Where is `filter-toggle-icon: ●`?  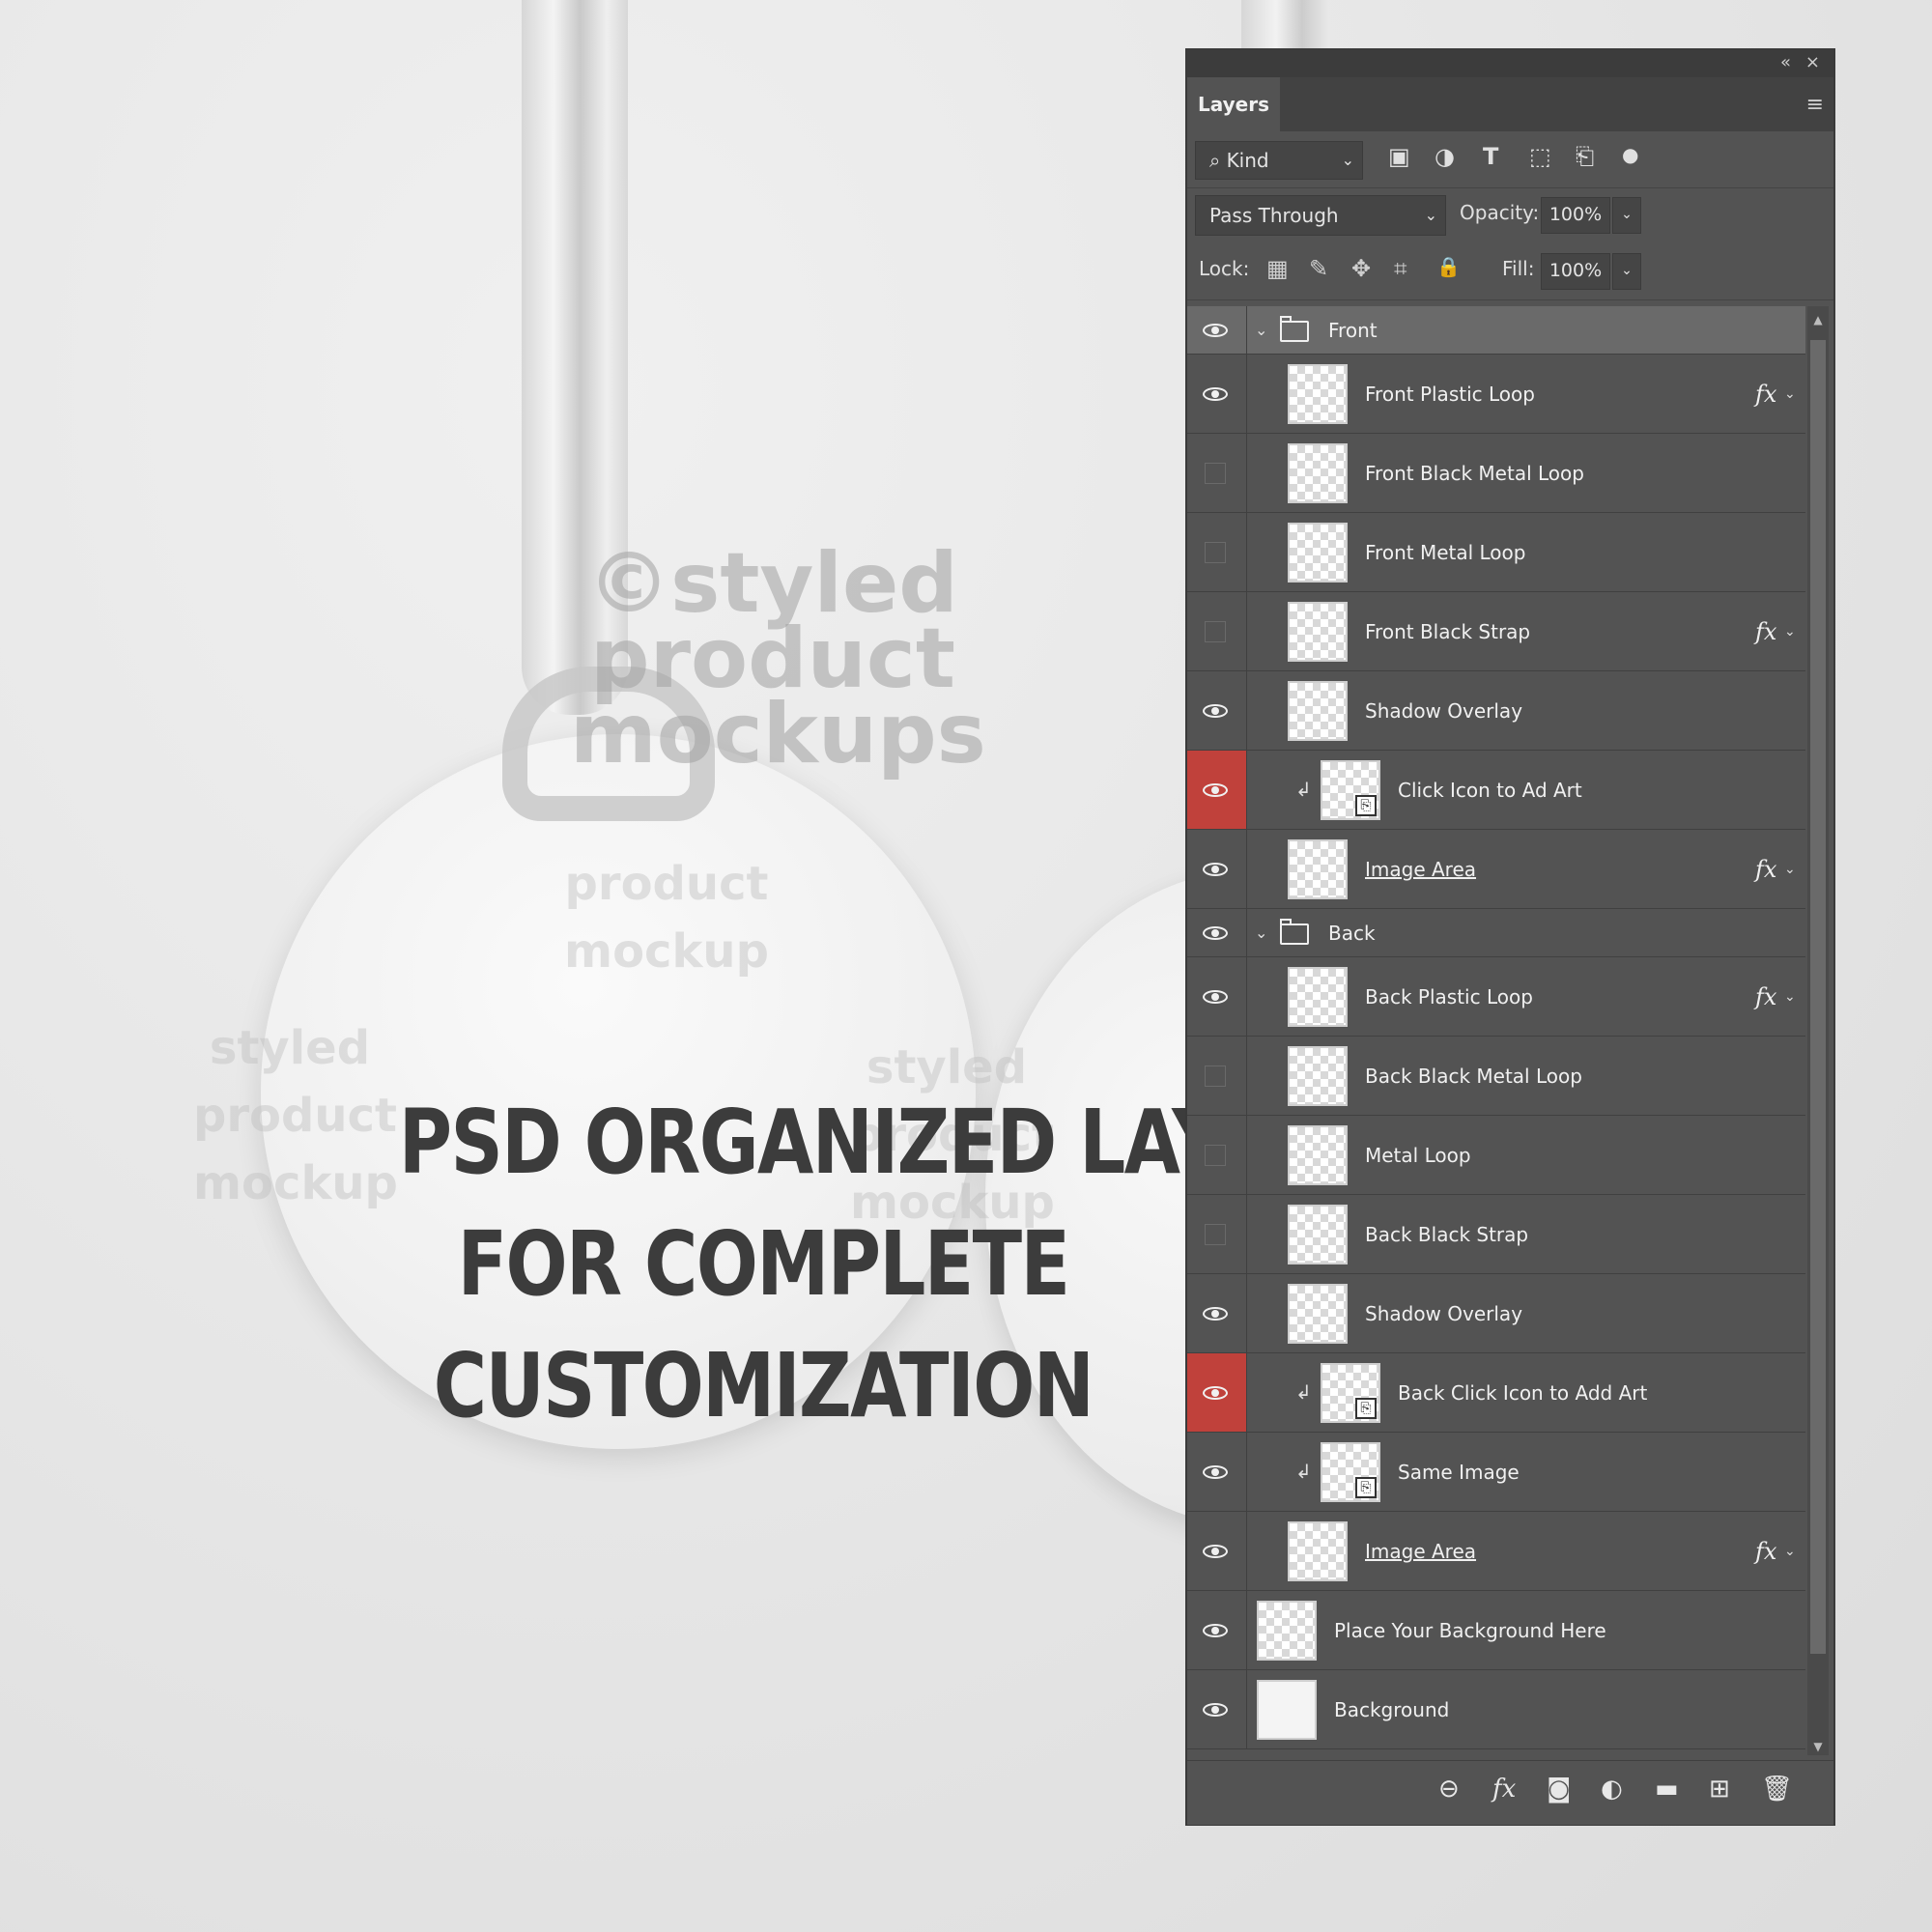 filter-toggle-icon: ● is located at coordinates (1630, 154).